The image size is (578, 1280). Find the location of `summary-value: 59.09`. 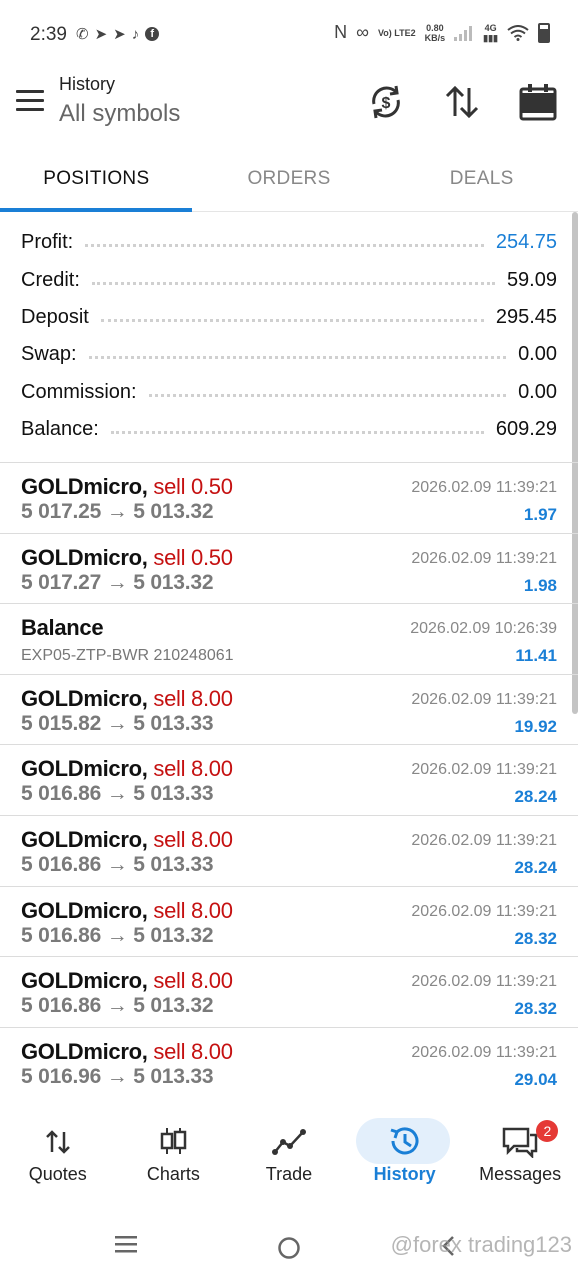

summary-value: 59.09 is located at coordinates (531, 279).